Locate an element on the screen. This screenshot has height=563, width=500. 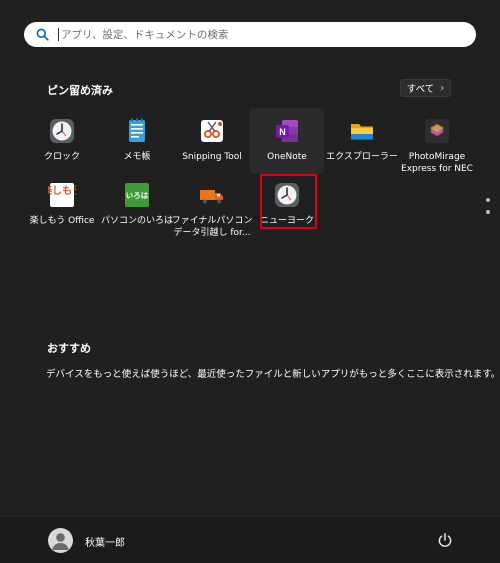
pinned-app-photomirage: PhotoMirage Express for NEC is located at coordinates (437, 141).